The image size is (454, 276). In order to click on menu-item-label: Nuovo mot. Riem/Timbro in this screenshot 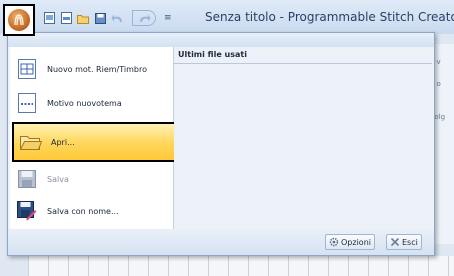, I will do `click(97, 69)`.